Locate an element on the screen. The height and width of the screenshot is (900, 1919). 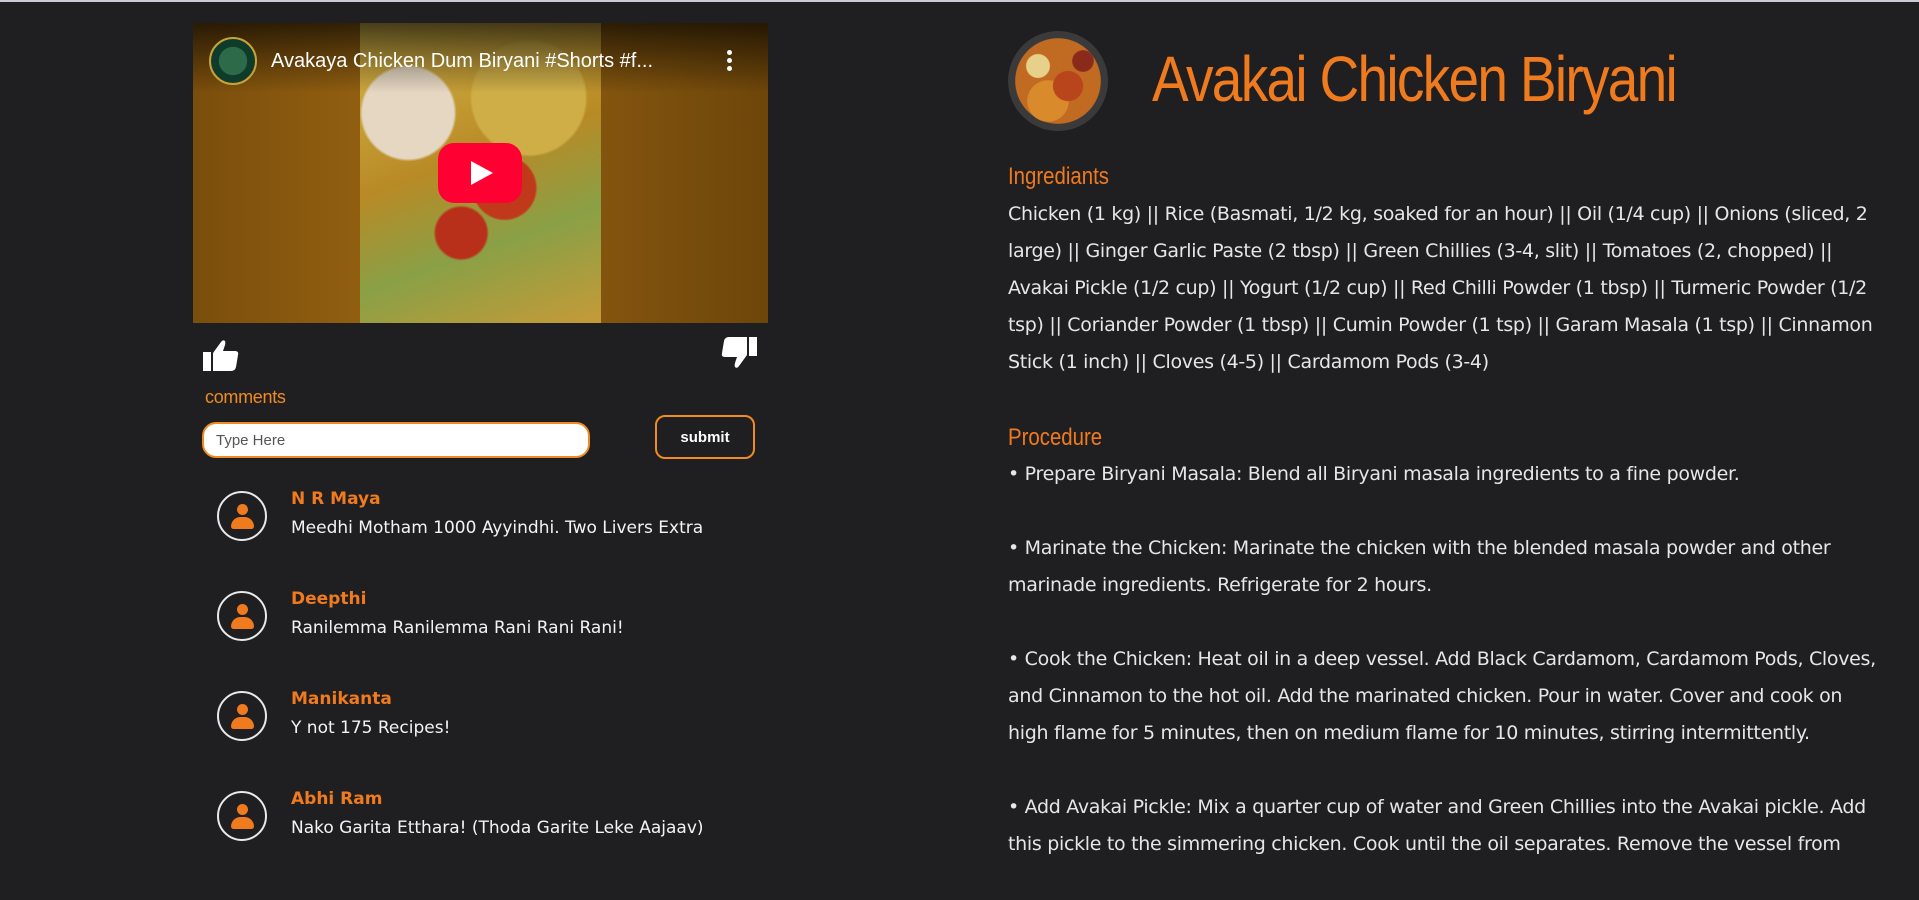
channel-logo is located at coordinates (233, 61).